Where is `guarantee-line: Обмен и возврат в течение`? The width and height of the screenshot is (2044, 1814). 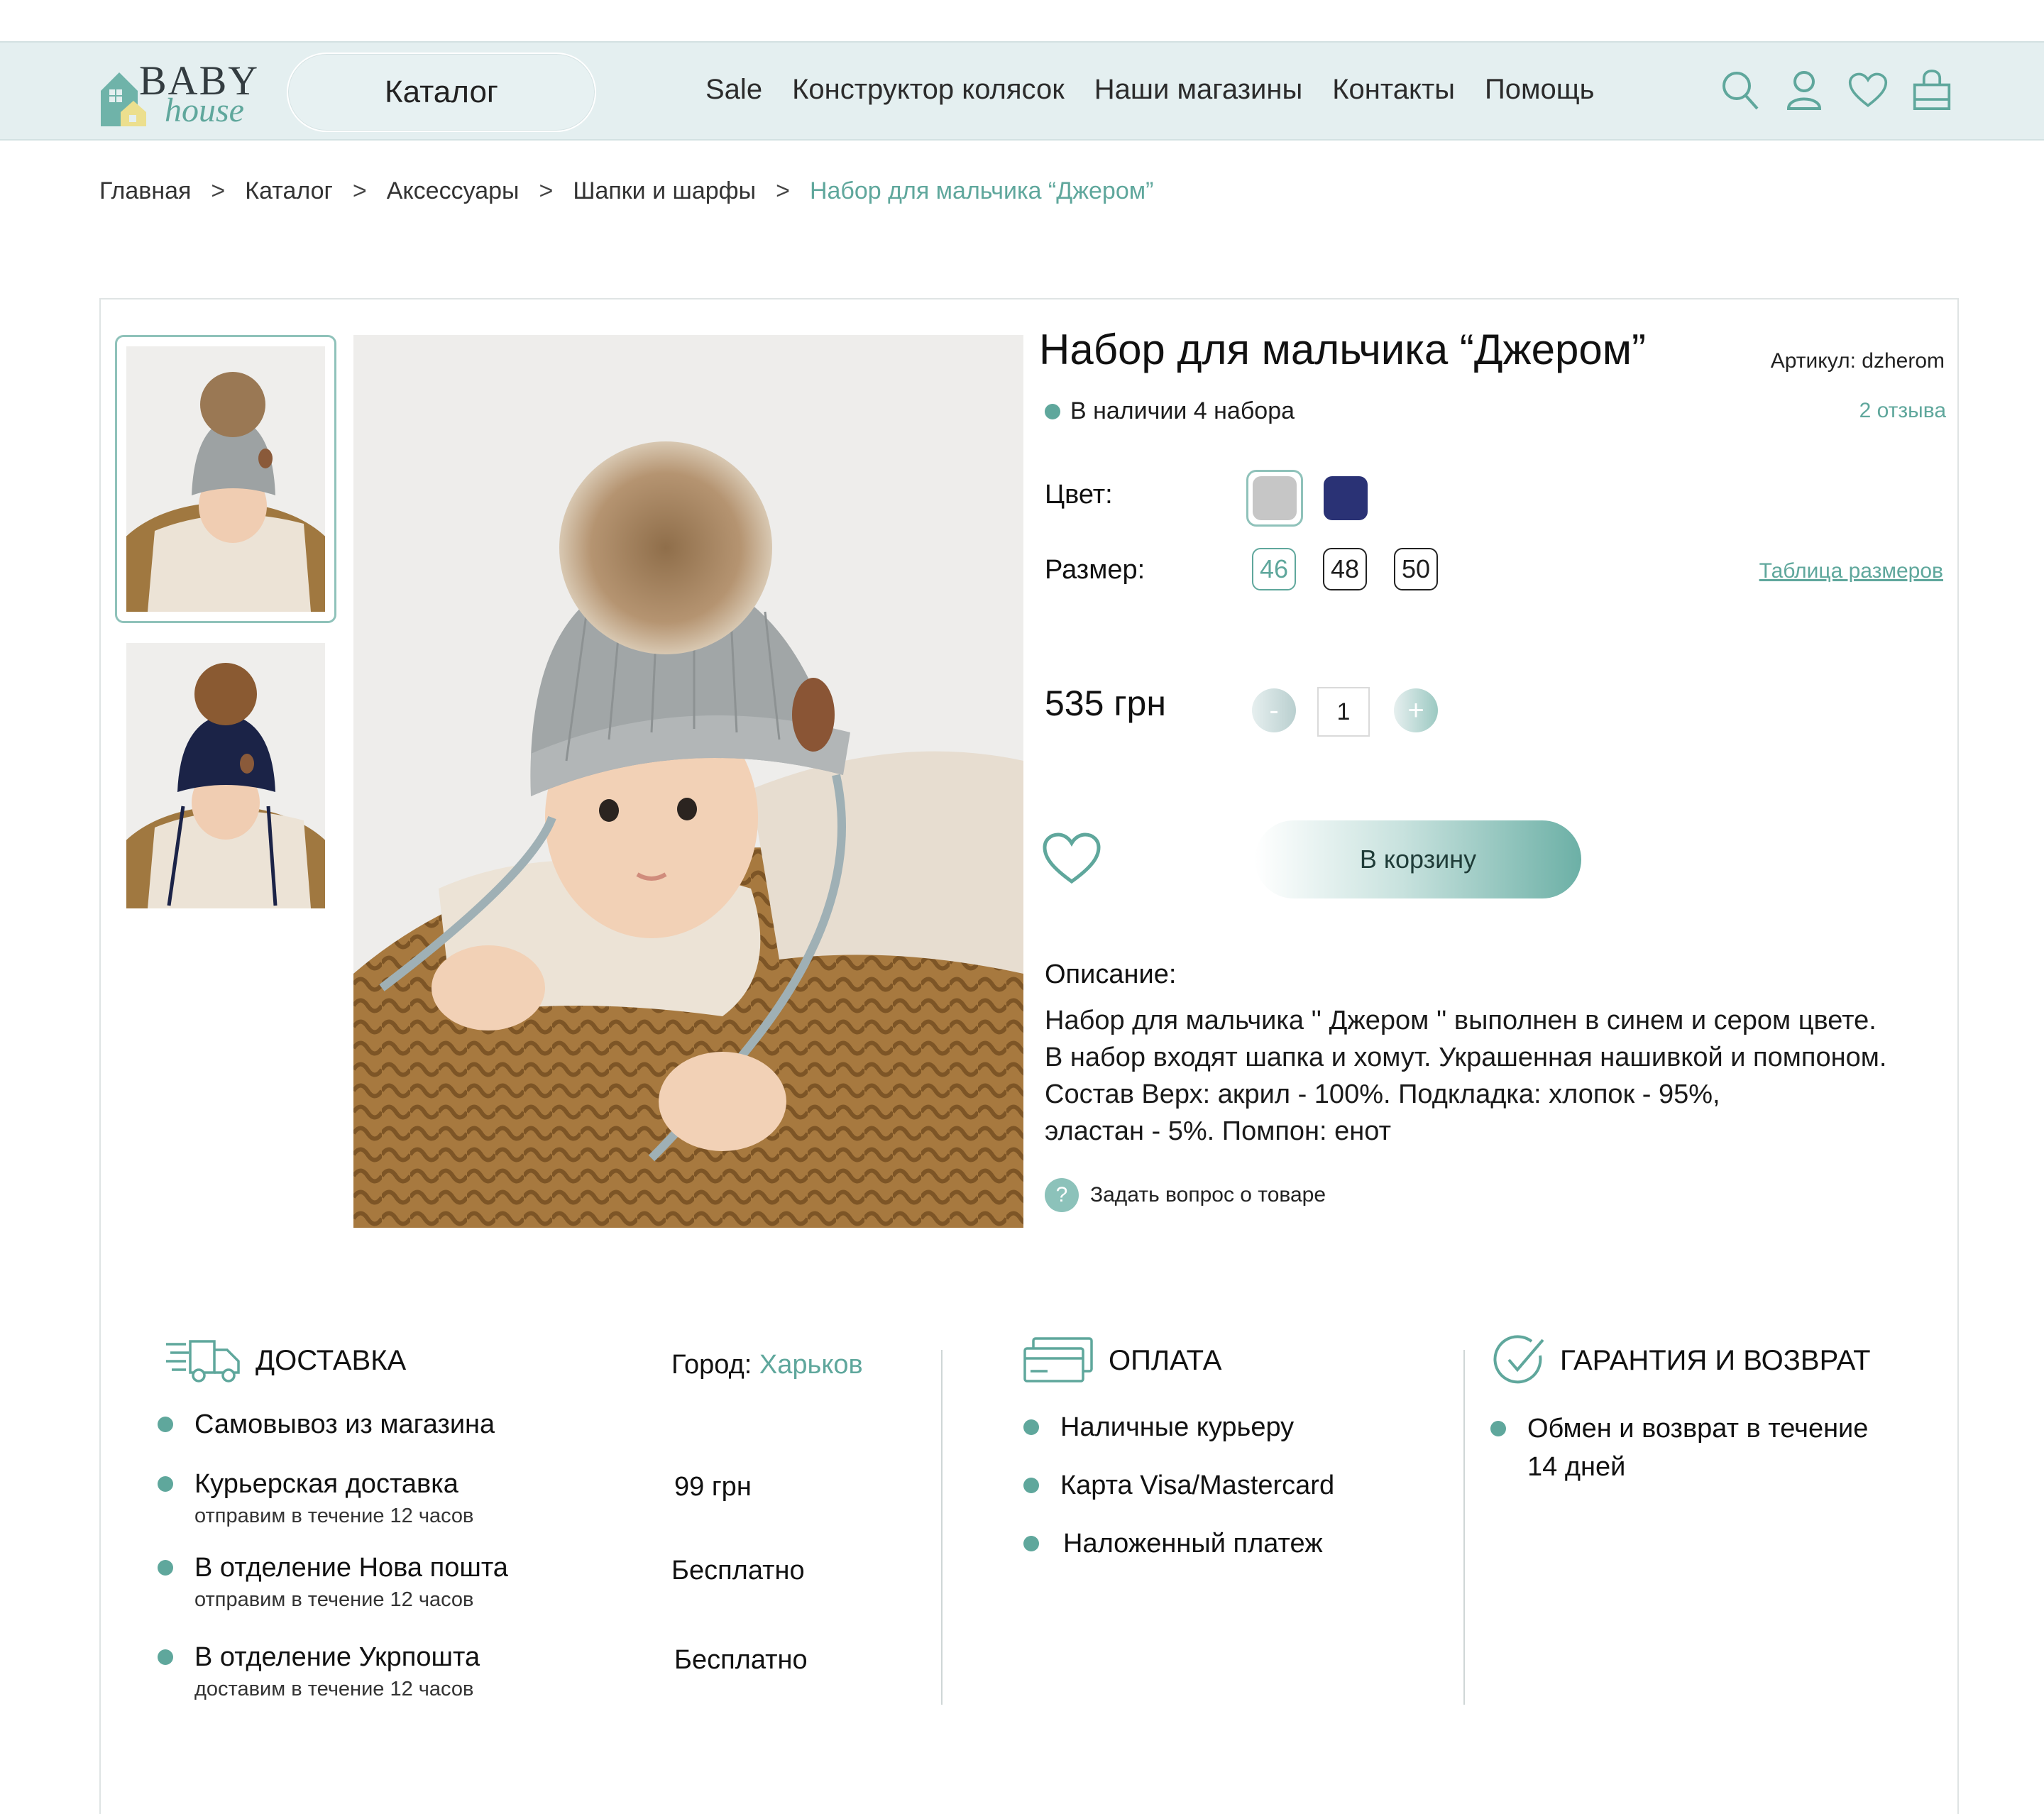 guarantee-line: Обмен и возврат в течение is located at coordinates (1698, 1429).